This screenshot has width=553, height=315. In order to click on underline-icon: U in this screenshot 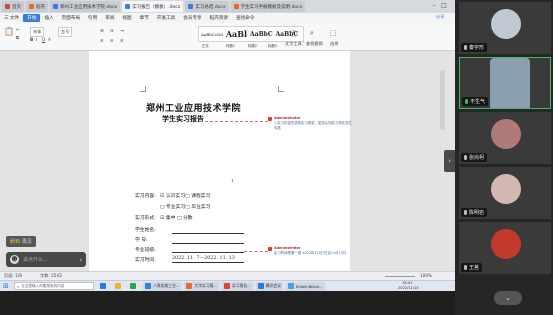, I will do `click(43, 39)`.